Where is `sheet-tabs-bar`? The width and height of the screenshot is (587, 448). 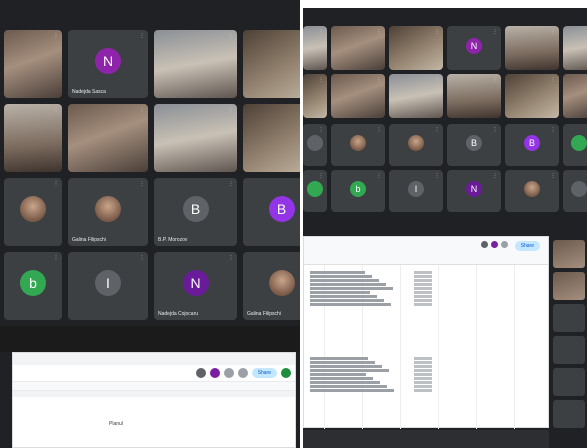 sheet-tabs-bar is located at coordinates (426, 439).